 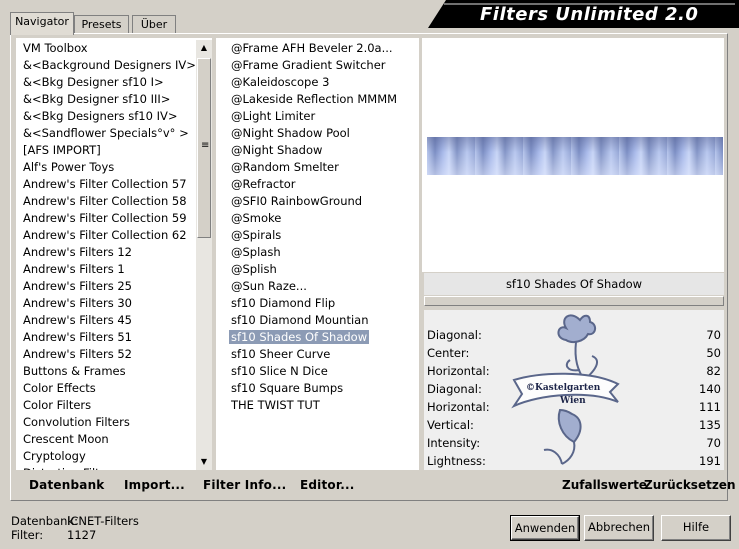 I want to click on parameter-name: Diagonal:, so click(x=454, y=389).